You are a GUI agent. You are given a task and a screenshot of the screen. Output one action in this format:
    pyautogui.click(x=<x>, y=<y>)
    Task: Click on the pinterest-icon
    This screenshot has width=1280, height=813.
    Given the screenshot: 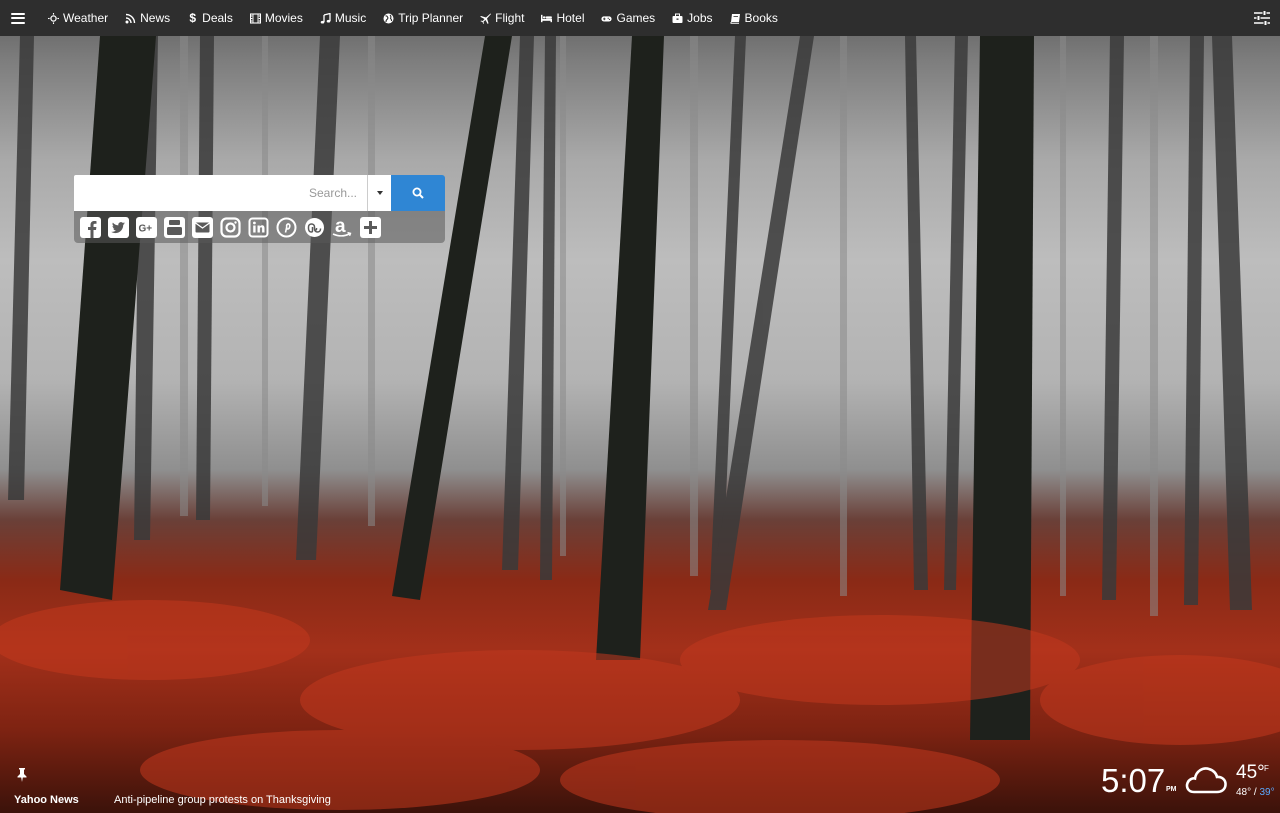 What is the action you would take?
    pyautogui.click(x=286, y=227)
    